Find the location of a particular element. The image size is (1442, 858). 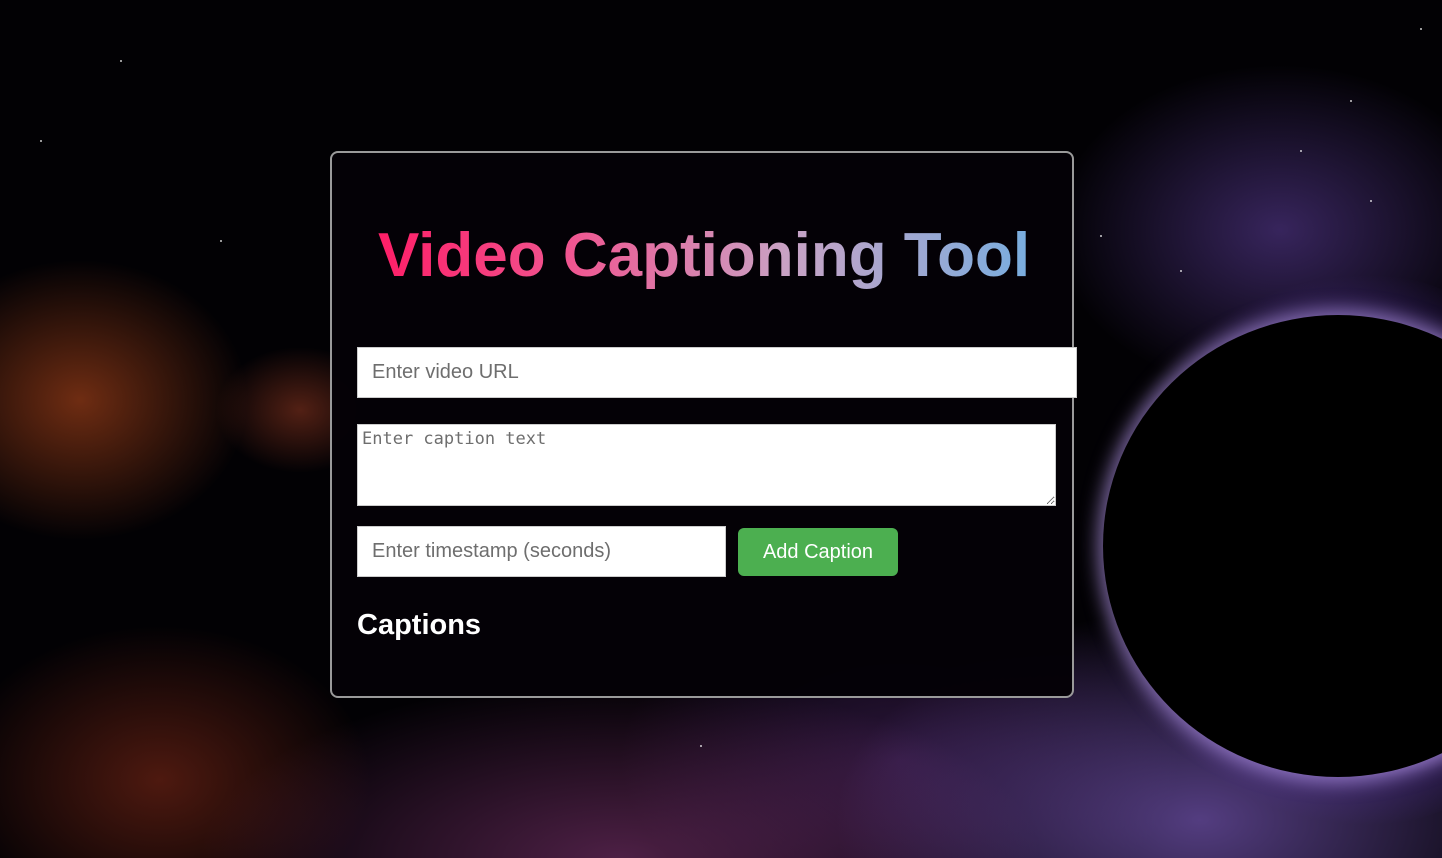

video-url-input is located at coordinates (717, 372).